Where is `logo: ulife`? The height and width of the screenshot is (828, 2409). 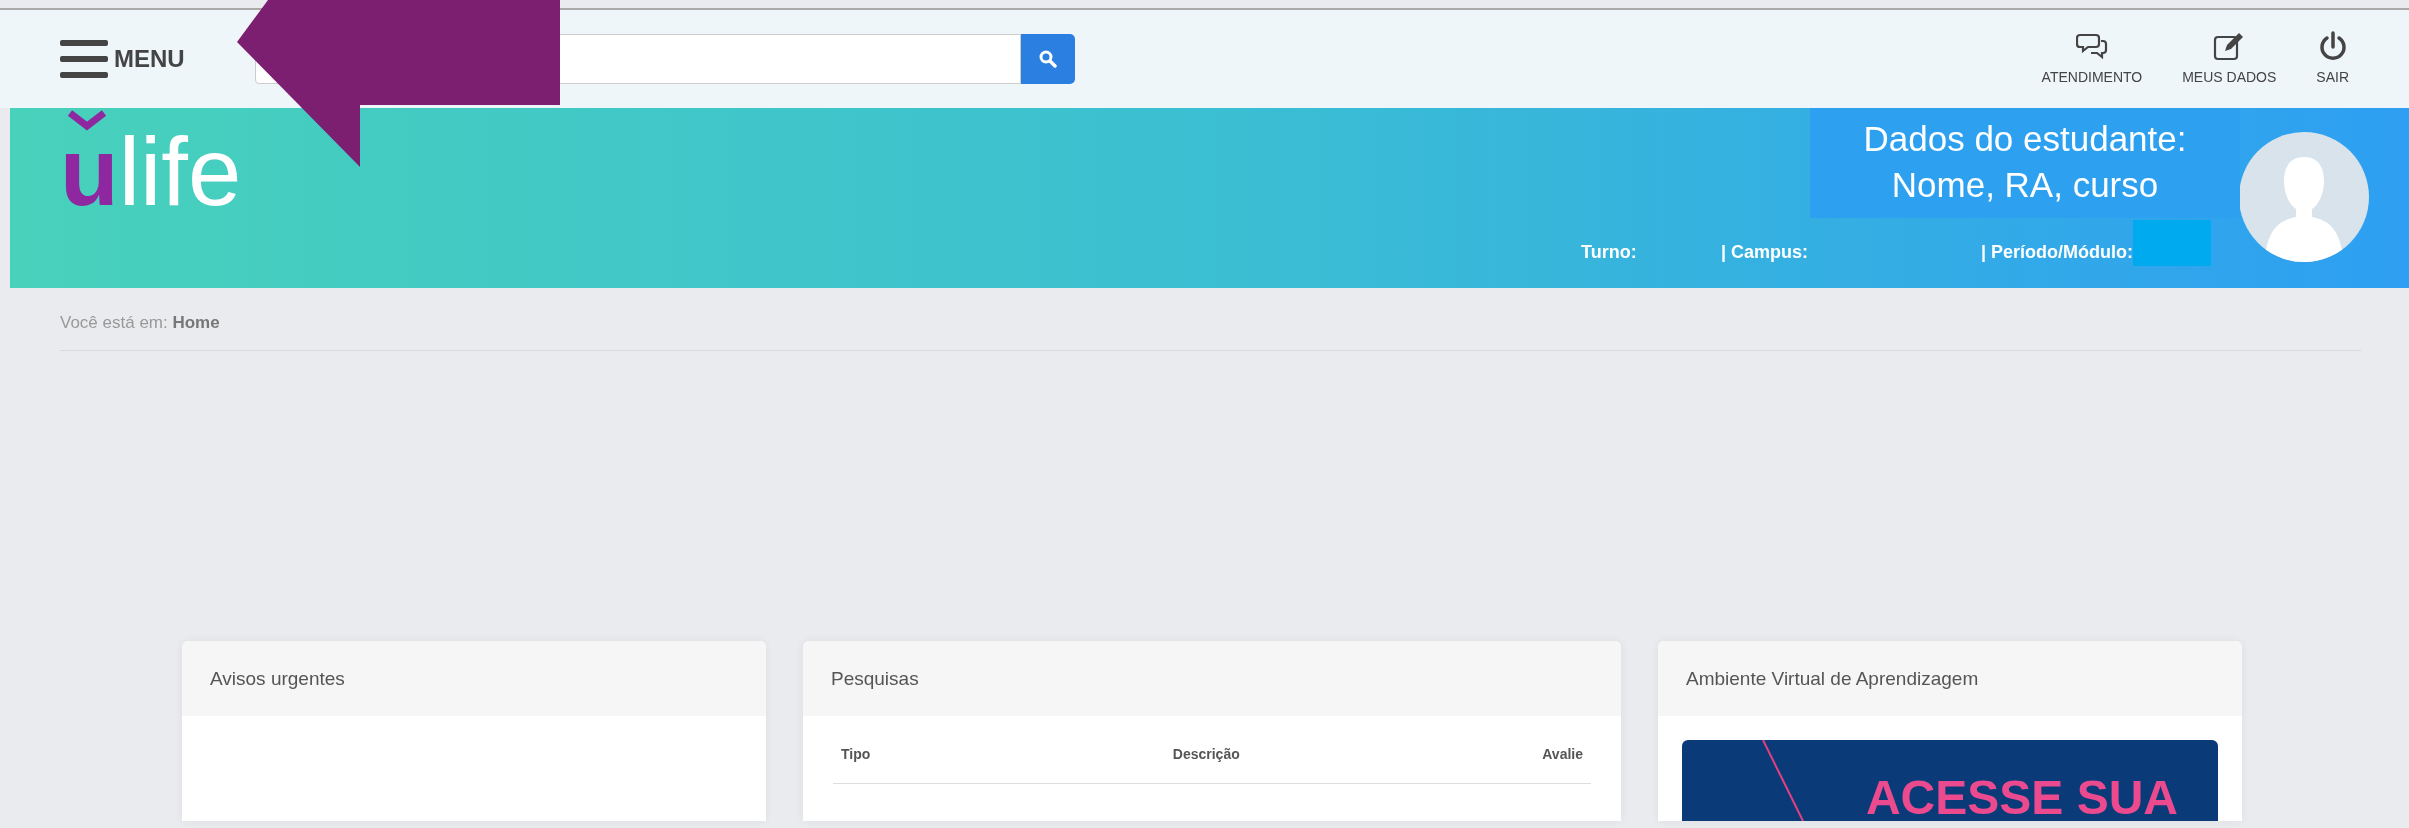 logo: ulife is located at coordinates (151, 206).